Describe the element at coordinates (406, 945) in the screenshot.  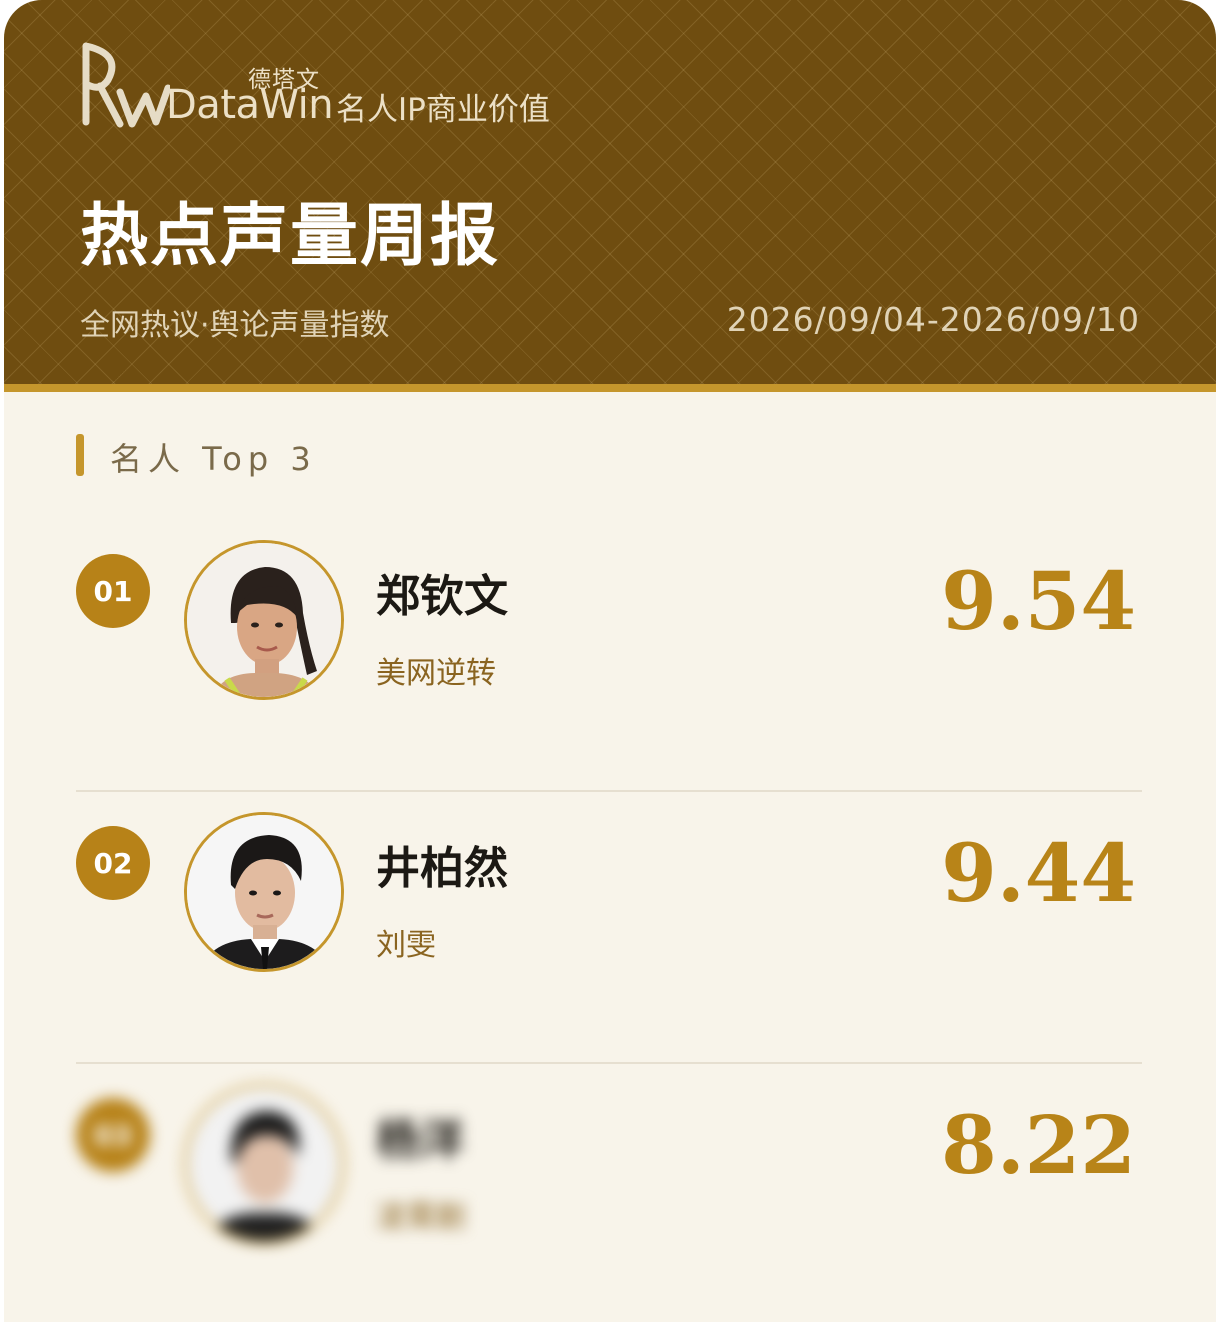
I see `hot-topic-tag: 刘雯` at that location.